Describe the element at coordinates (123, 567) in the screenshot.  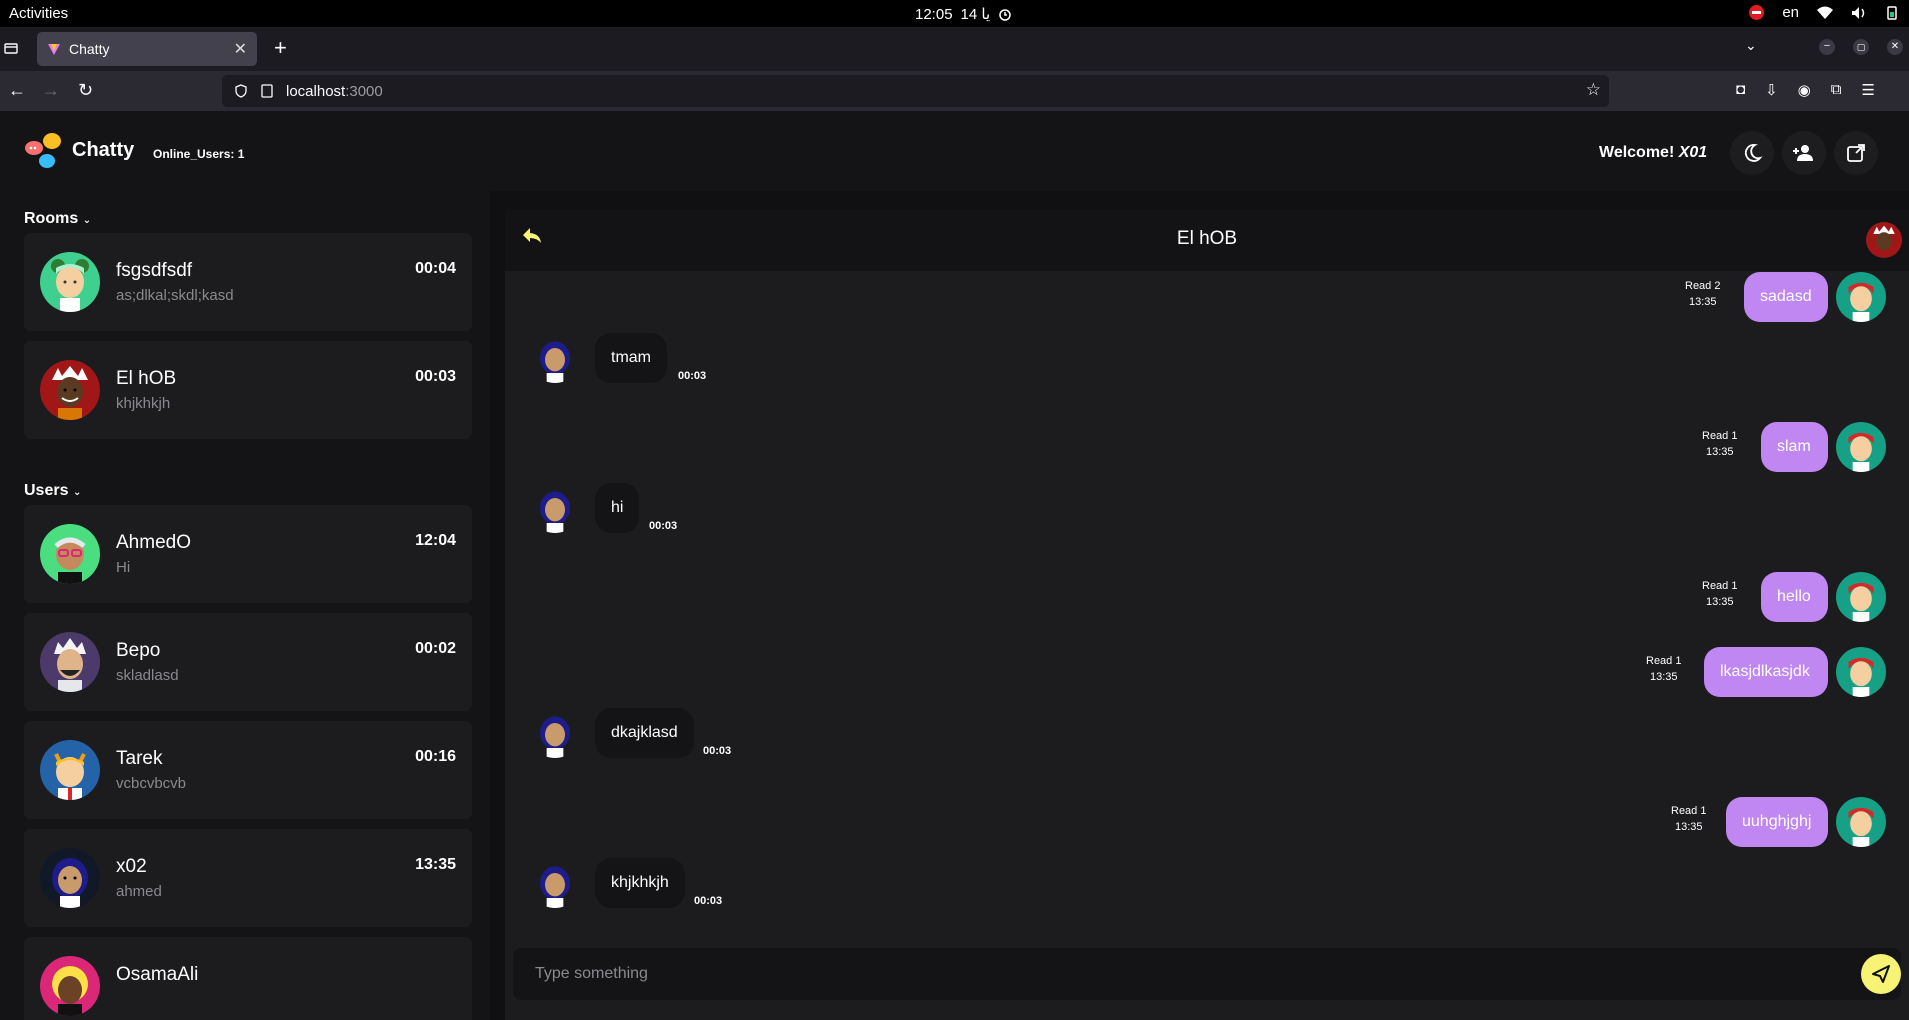
I see `user-last-message: Hi` at that location.